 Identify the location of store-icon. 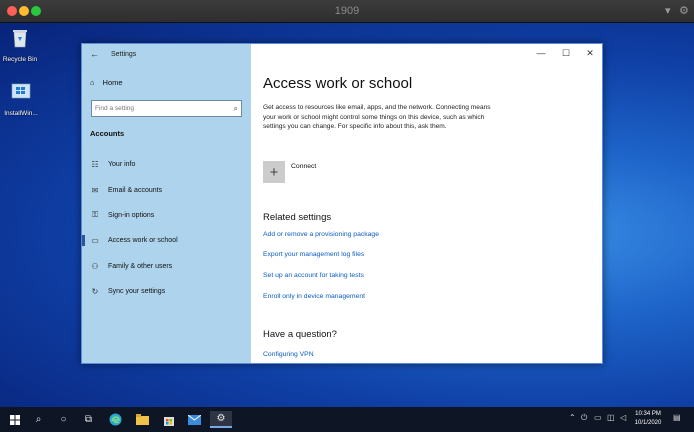
(168, 419).